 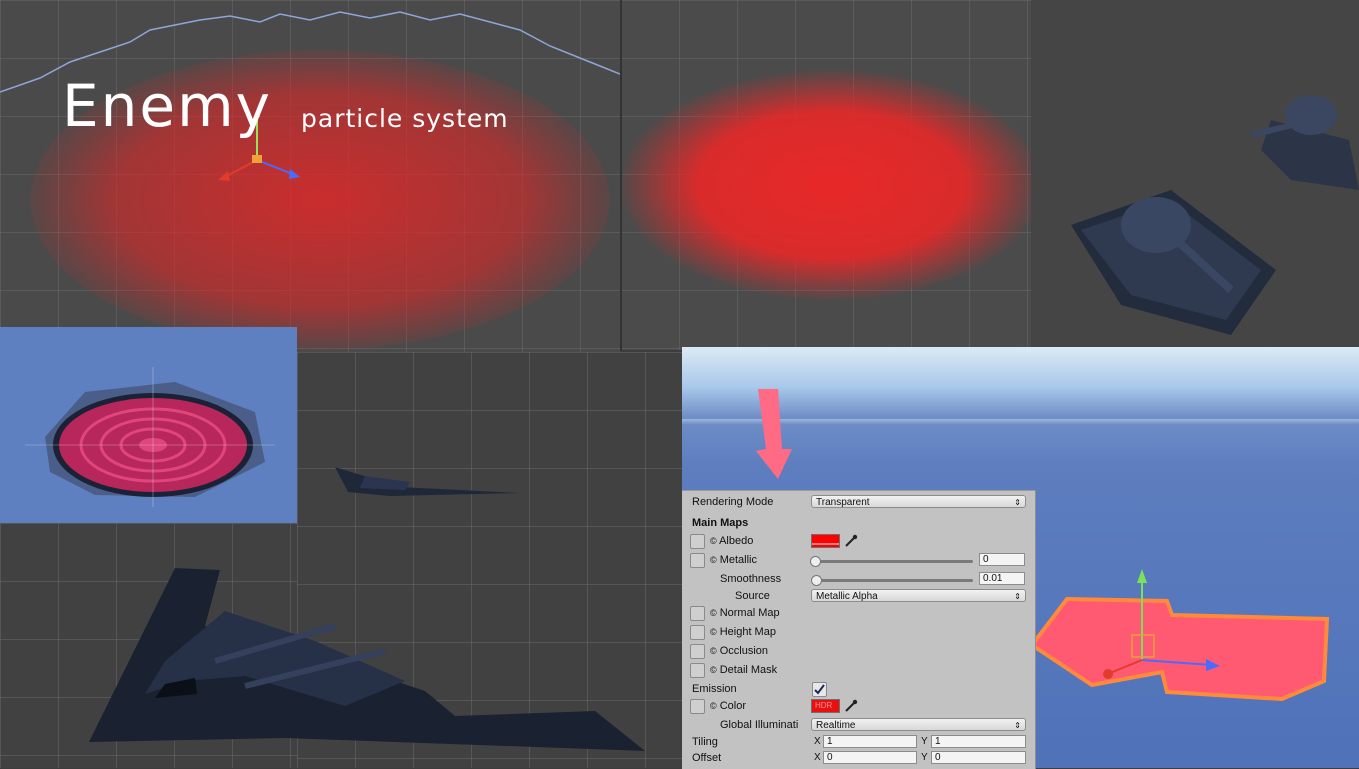 What do you see at coordinates (707, 758) in the screenshot?
I see `offset-label: Offset` at bounding box center [707, 758].